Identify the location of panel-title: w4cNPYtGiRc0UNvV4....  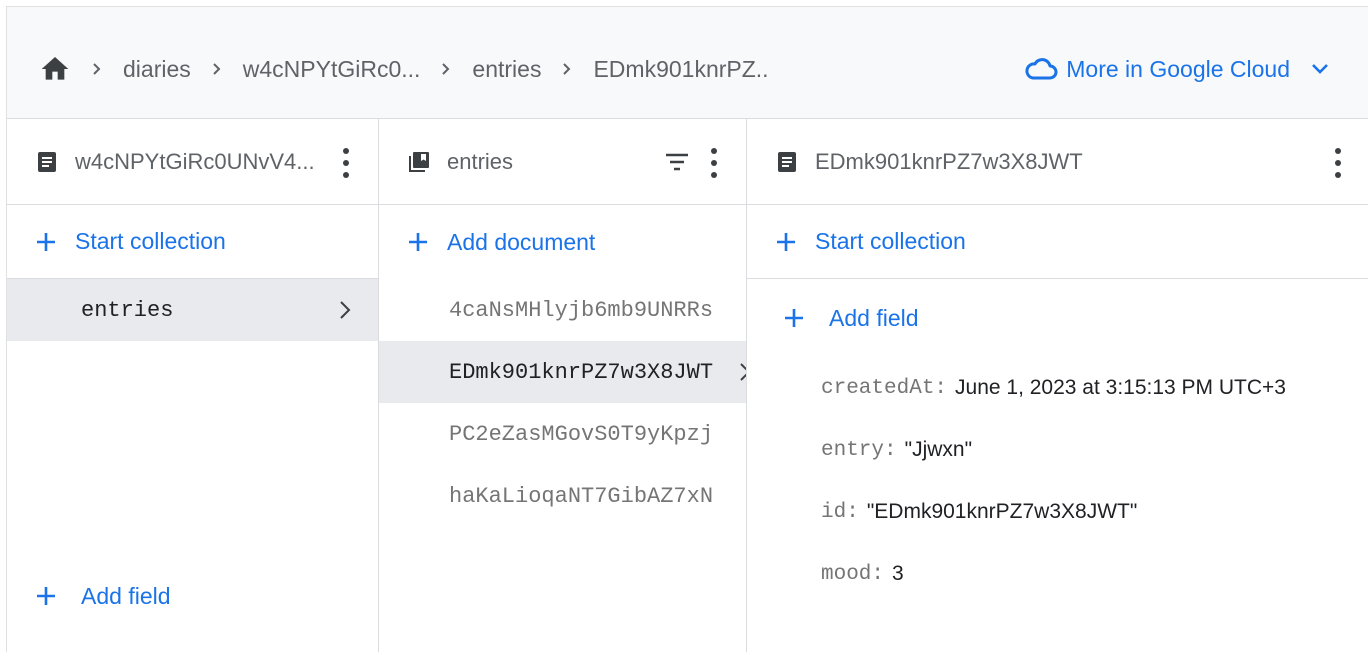
(195, 161).